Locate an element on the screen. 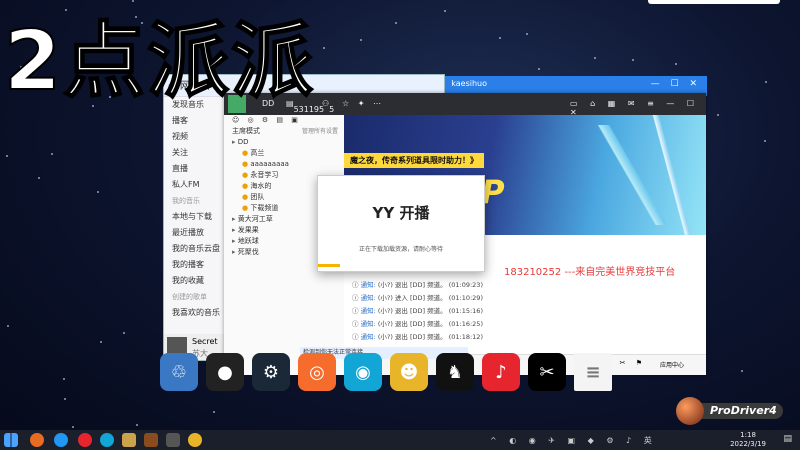 Image resolution: width=800 pixels, height=450 pixels. panel-mode-row: 主席模式 管理所有设置 is located at coordinates (284, 131).